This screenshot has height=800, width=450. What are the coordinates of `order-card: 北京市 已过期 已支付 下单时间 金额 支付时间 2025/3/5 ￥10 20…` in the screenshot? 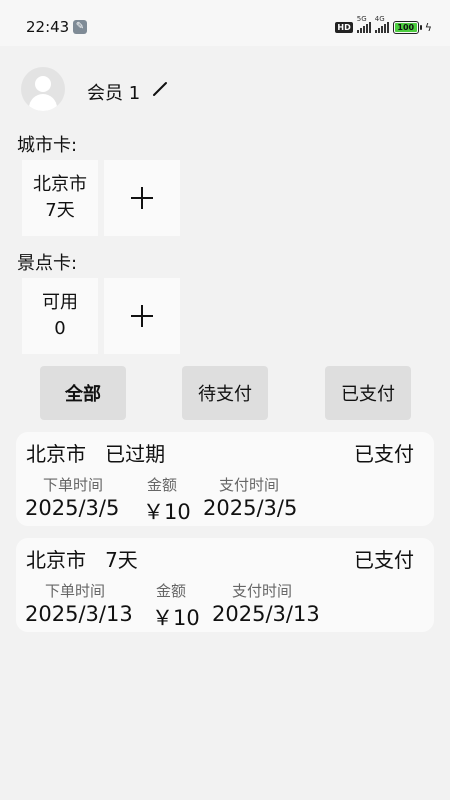 It's located at (225, 479).